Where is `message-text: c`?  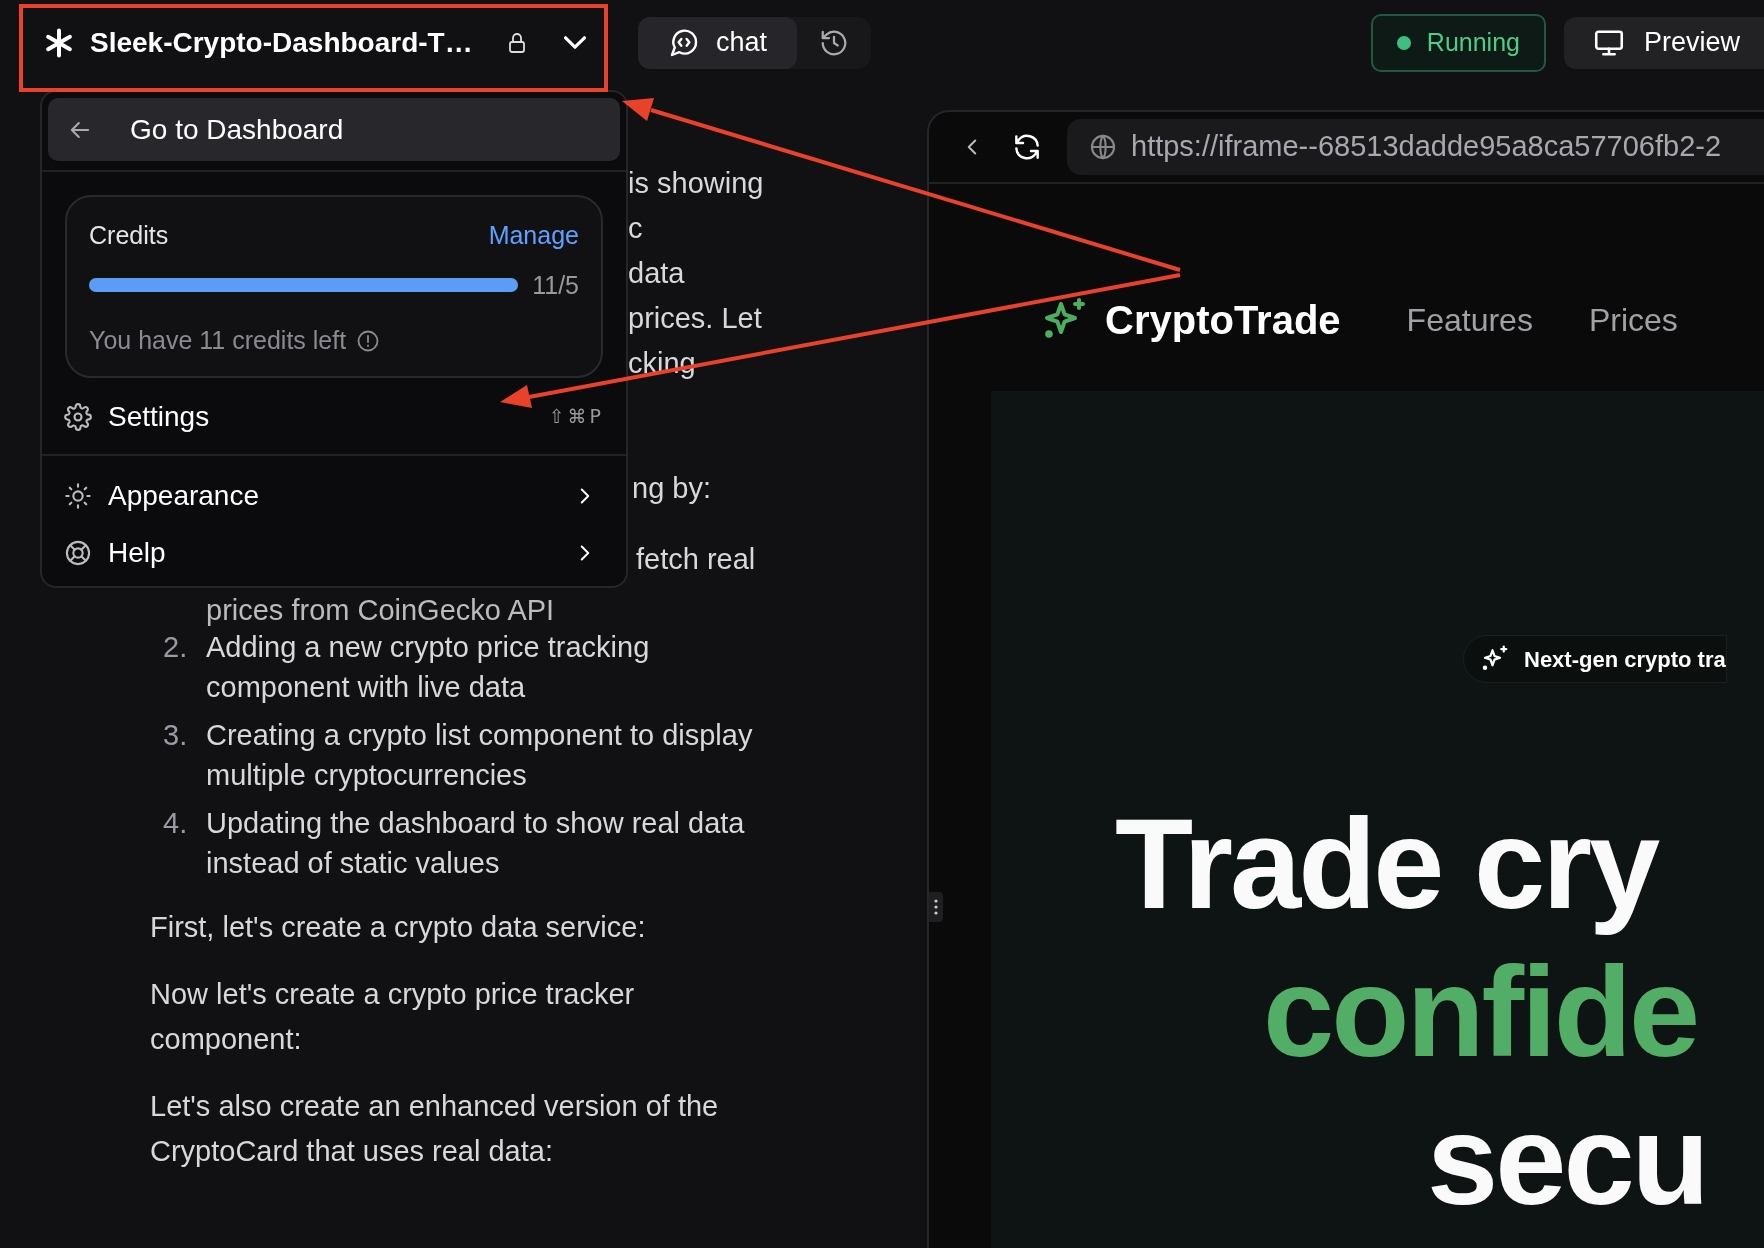 message-text: c is located at coordinates (636, 228).